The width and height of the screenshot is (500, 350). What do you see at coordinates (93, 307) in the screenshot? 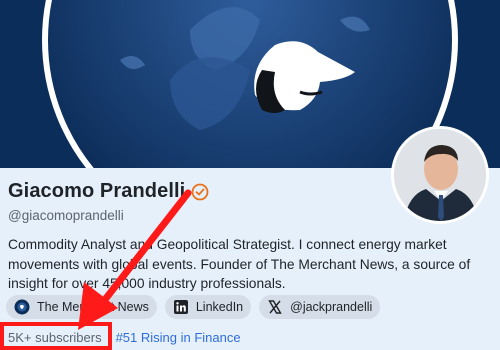
I see `chip-label: The Merchant News` at bounding box center [93, 307].